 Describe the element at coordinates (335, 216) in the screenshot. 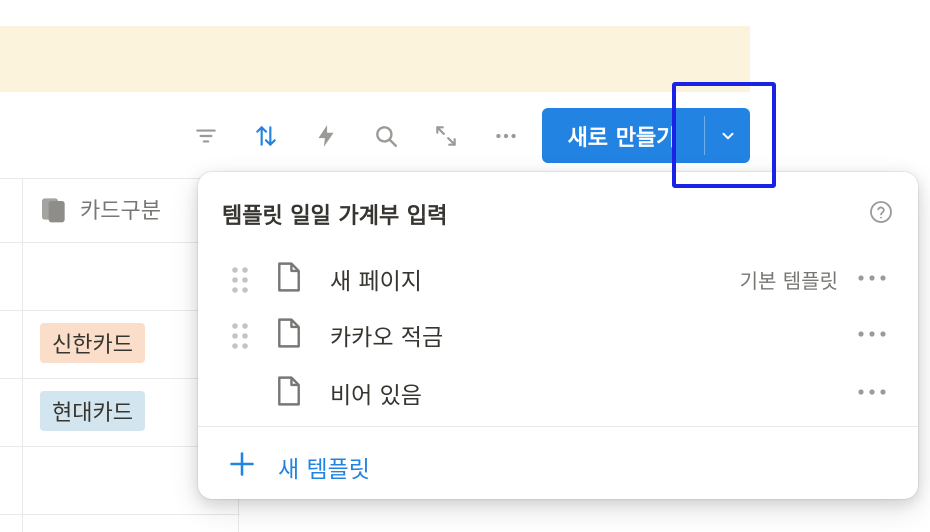

I see `dropdown-title: 템플릿 일일 가계부 입력` at that location.